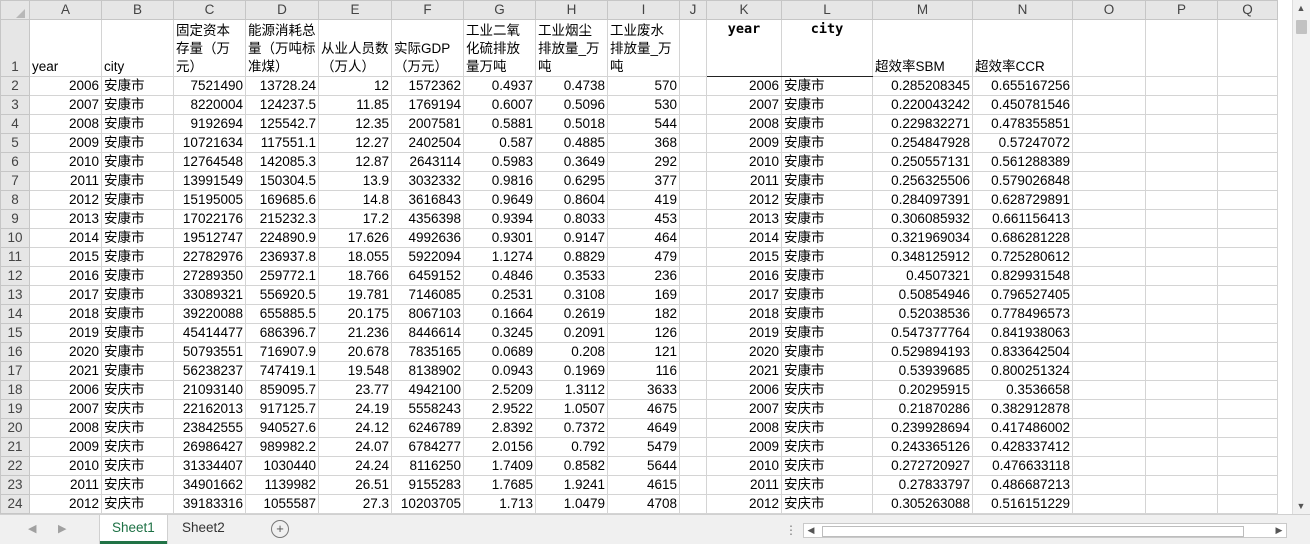  Describe the element at coordinates (209, 219) in the screenshot. I see `cell: 17022176` at that location.